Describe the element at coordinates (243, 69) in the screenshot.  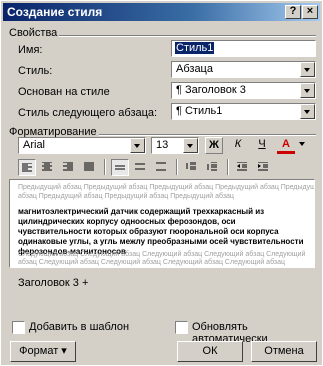
I see `style-type-select: Абзаца` at that location.